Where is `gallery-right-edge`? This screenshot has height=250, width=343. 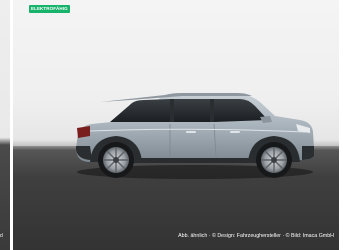
gallery-right-edge is located at coordinates (341, 125).